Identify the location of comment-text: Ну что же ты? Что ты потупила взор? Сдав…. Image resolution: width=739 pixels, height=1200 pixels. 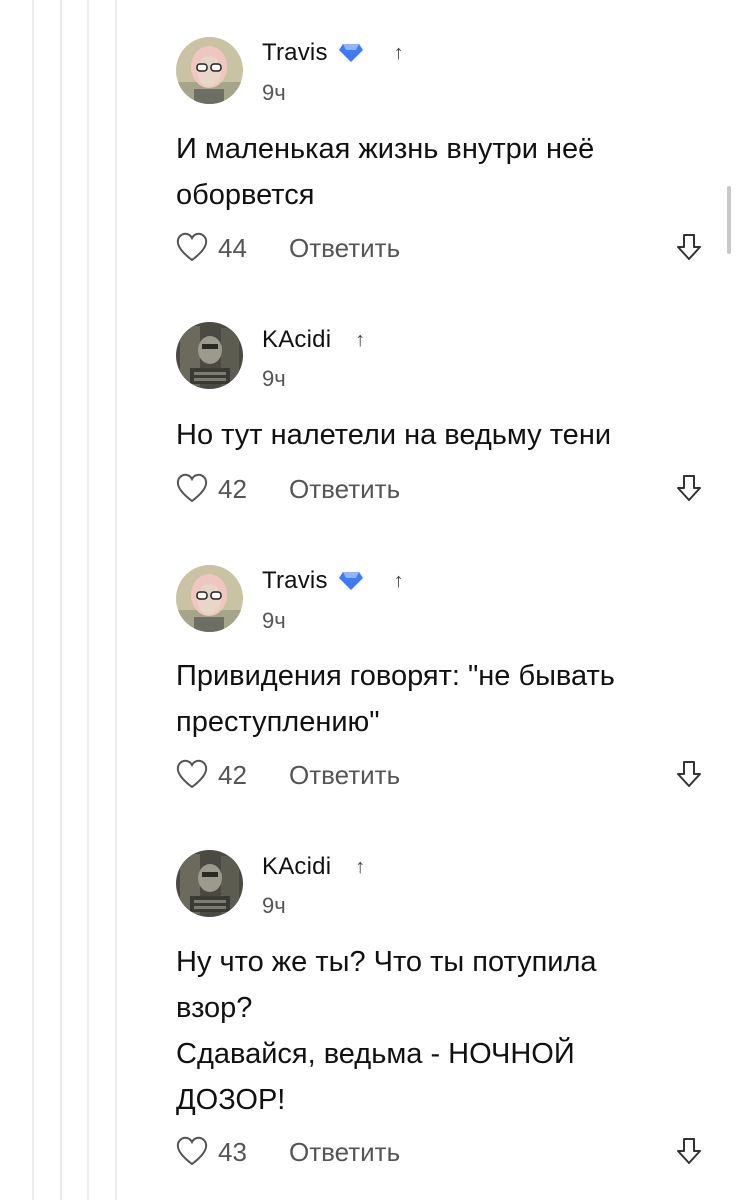
(386, 1031).